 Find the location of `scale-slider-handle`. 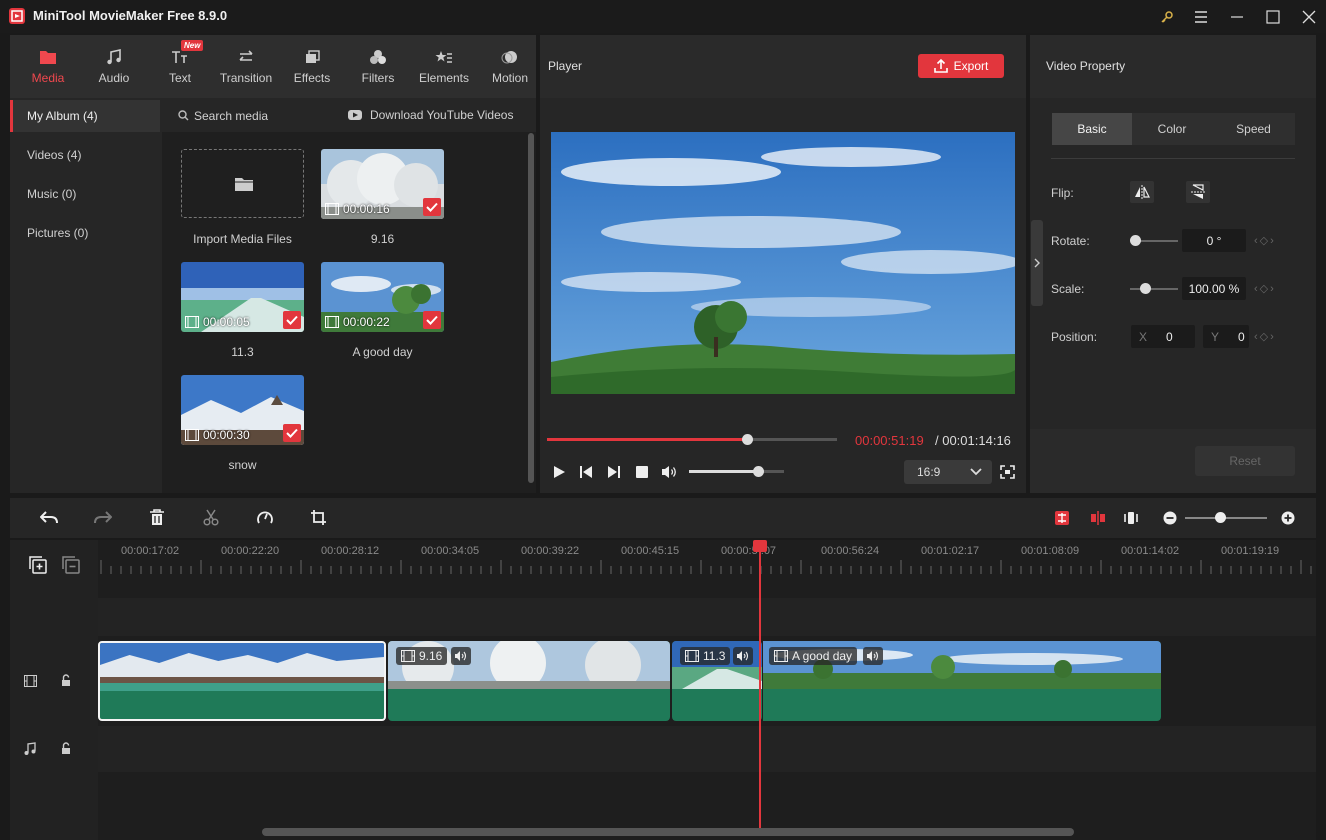

scale-slider-handle is located at coordinates (1145, 288).